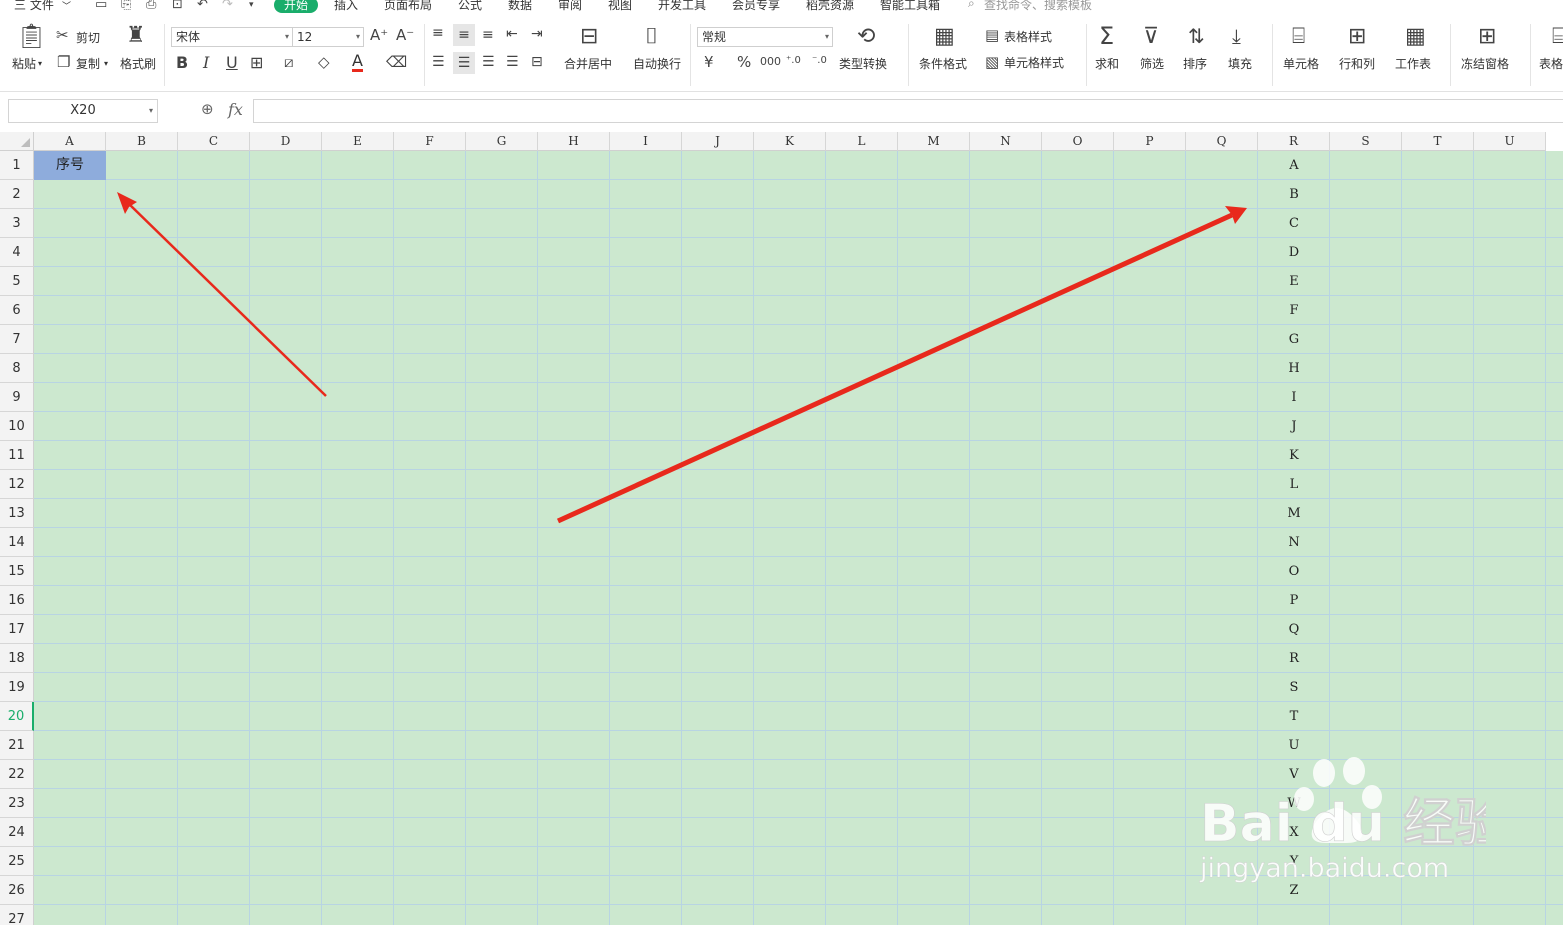 The height and width of the screenshot is (925, 1563). What do you see at coordinates (1294, 455) in the screenshot?
I see `cell-r11: K` at bounding box center [1294, 455].